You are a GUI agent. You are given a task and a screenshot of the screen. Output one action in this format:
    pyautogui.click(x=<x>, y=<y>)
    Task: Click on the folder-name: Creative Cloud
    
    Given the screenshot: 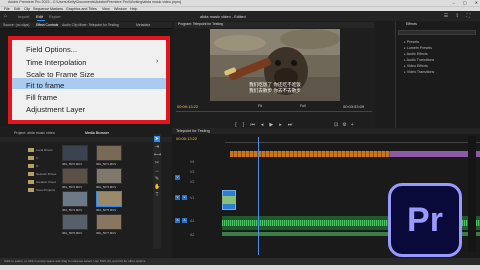 What is the action you would take?
    pyautogui.click(x=46, y=182)
    